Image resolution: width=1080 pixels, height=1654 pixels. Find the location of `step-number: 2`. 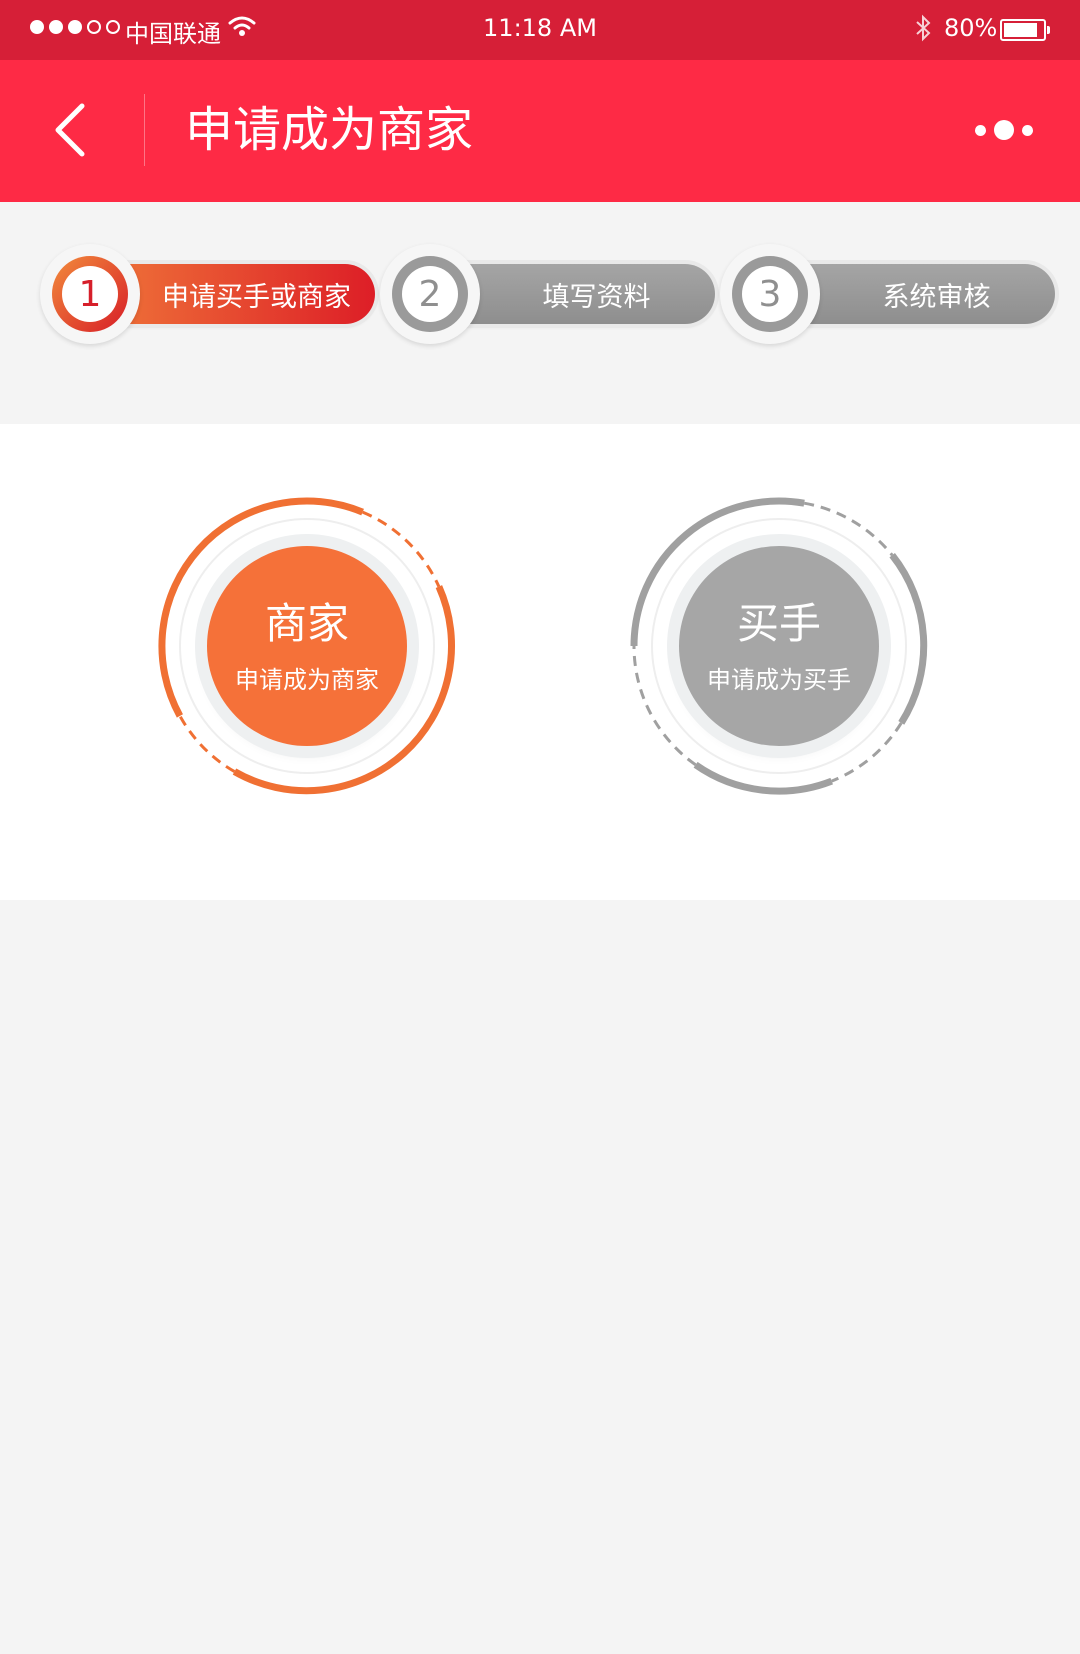

step-number: 2 is located at coordinates (430, 294).